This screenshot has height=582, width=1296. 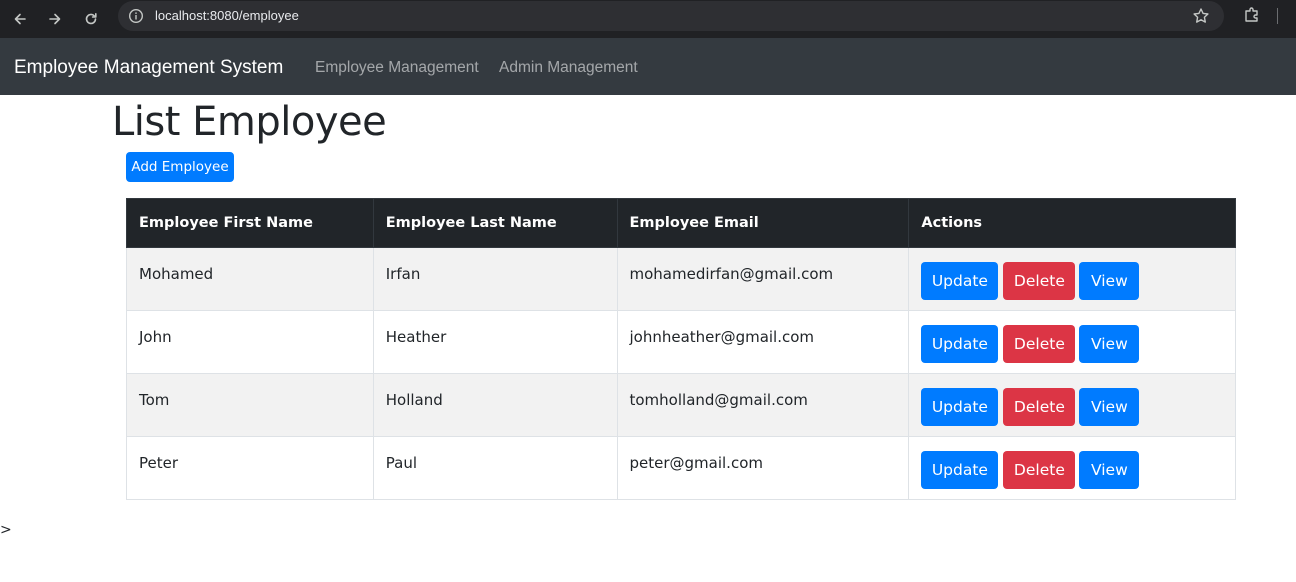 I want to click on nav-link-admin-management: Admin Management, so click(x=568, y=68).